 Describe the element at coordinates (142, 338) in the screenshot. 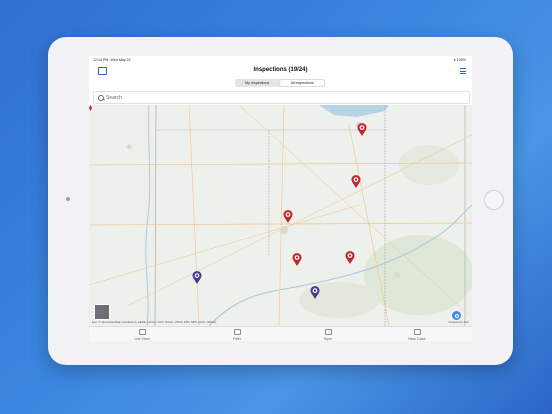

I see `tab-label: List View` at that location.